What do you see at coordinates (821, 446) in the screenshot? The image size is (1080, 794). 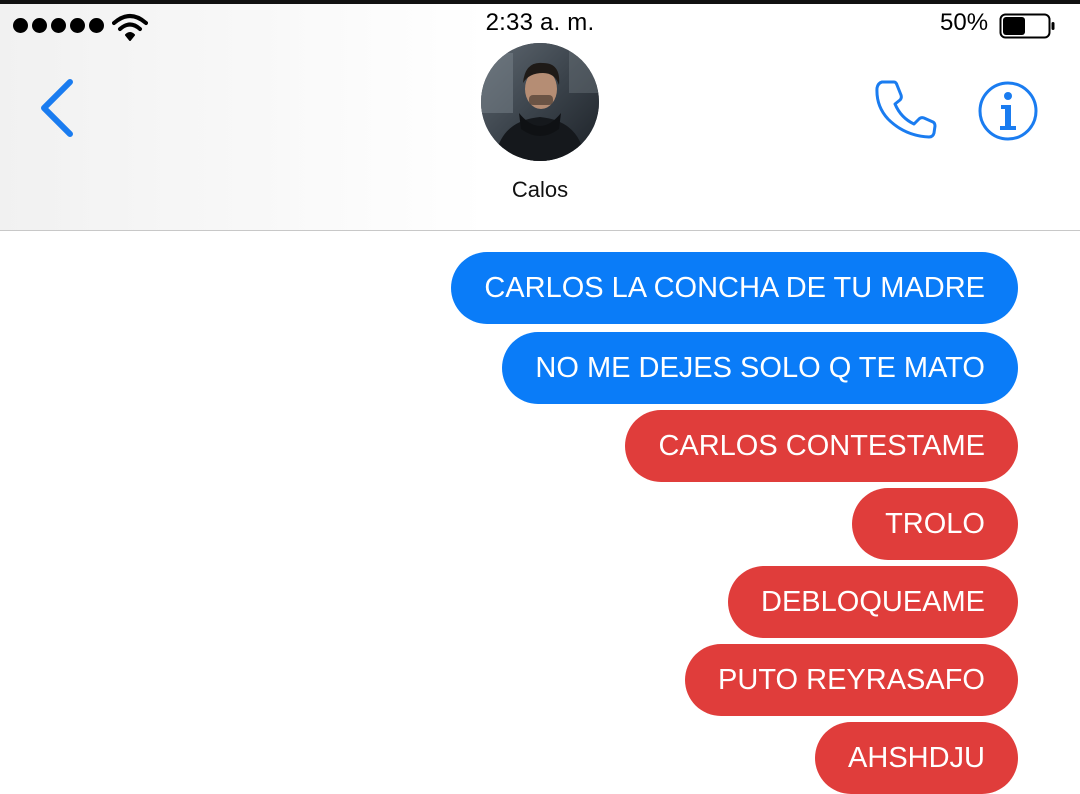 I see `message-bubble-failed: CARLOS CONTESTAME` at bounding box center [821, 446].